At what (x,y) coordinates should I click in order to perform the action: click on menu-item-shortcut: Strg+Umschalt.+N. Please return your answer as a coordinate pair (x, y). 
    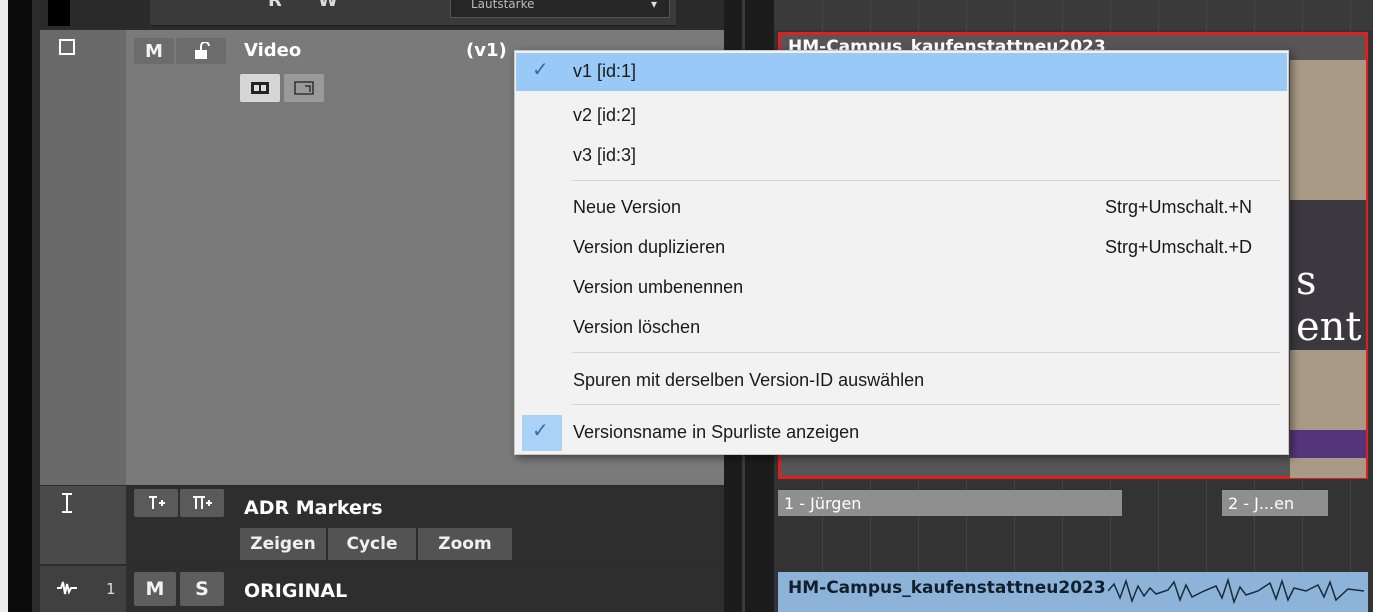
    Looking at the image, I should click on (1178, 207).